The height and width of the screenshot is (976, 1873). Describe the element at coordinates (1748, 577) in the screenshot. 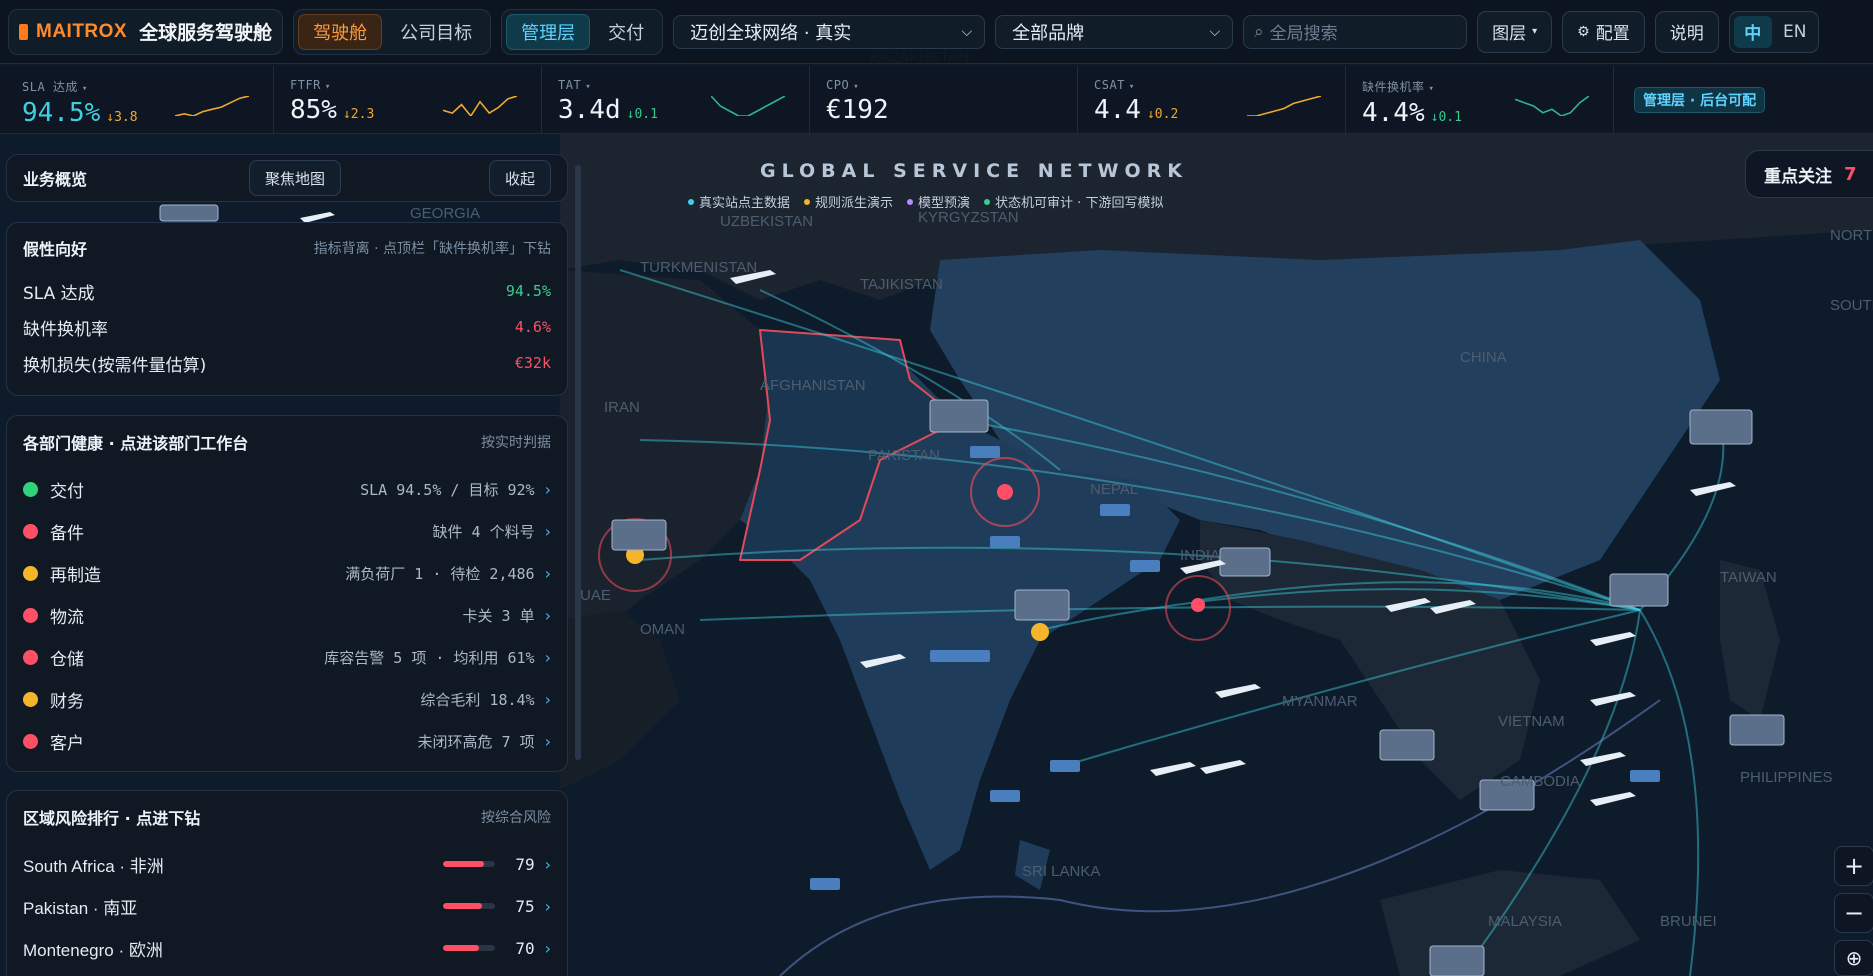

I see `country-label: TAIWAN` at that location.